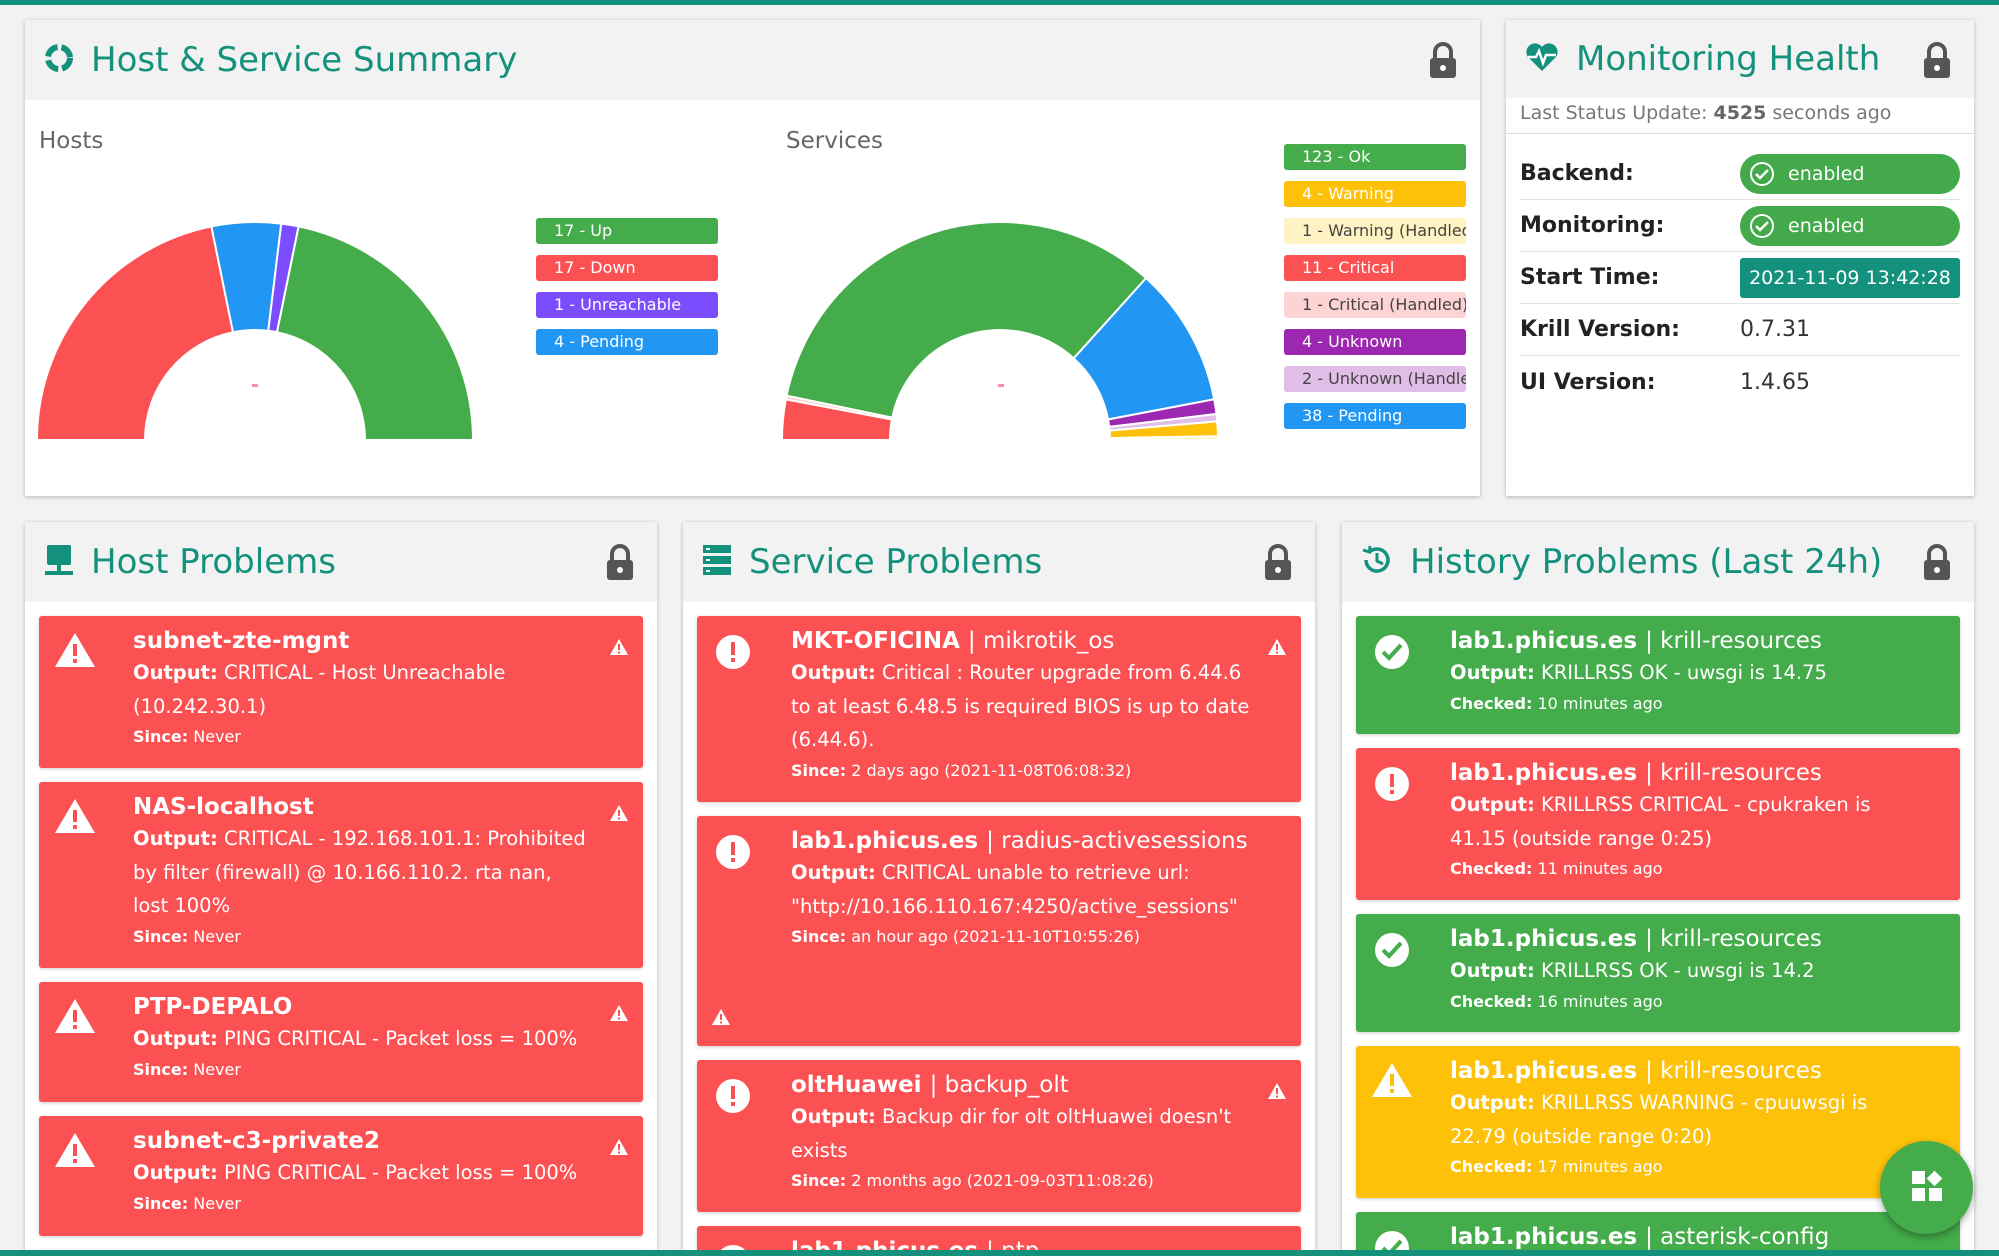  What do you see at coordinates (999, 1253) in the screenshot?
I see `bottom-accent-bar` at bounding box center [999, 1253].